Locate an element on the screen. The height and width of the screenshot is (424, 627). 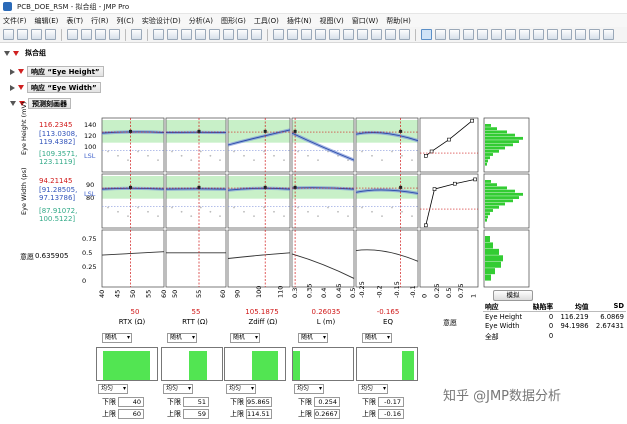
arrow-tool-icon is located at coordinates (426, 34).